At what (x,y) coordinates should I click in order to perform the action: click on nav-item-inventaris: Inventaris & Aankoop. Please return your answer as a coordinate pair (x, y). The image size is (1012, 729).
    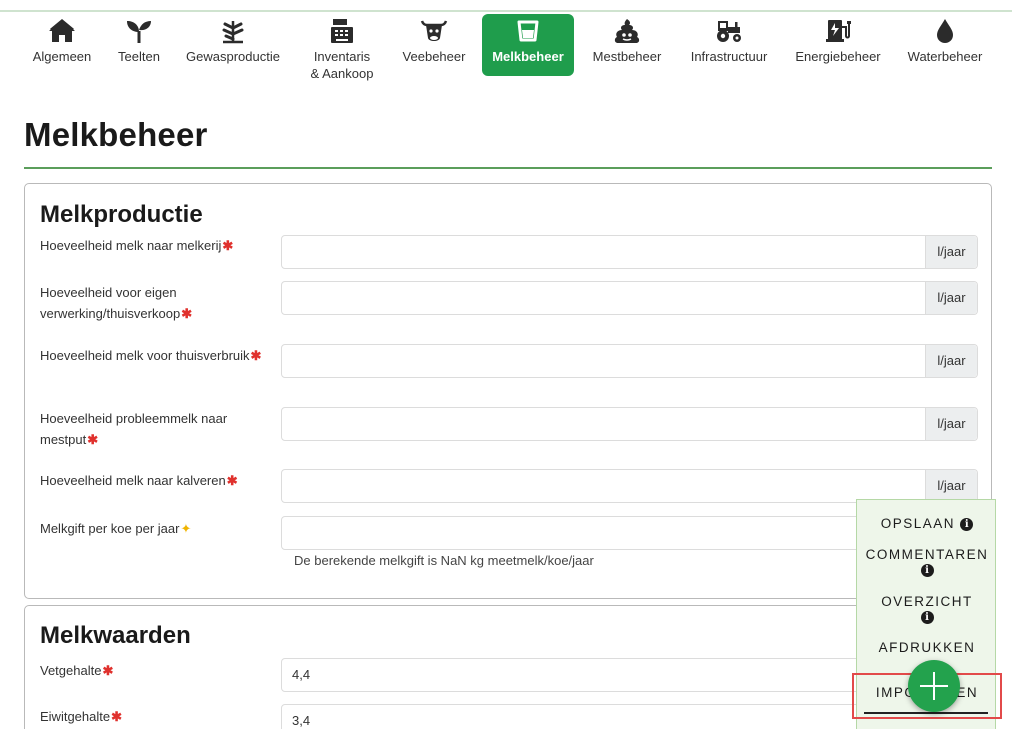
    Looking at the image, I should click on (342, 47).